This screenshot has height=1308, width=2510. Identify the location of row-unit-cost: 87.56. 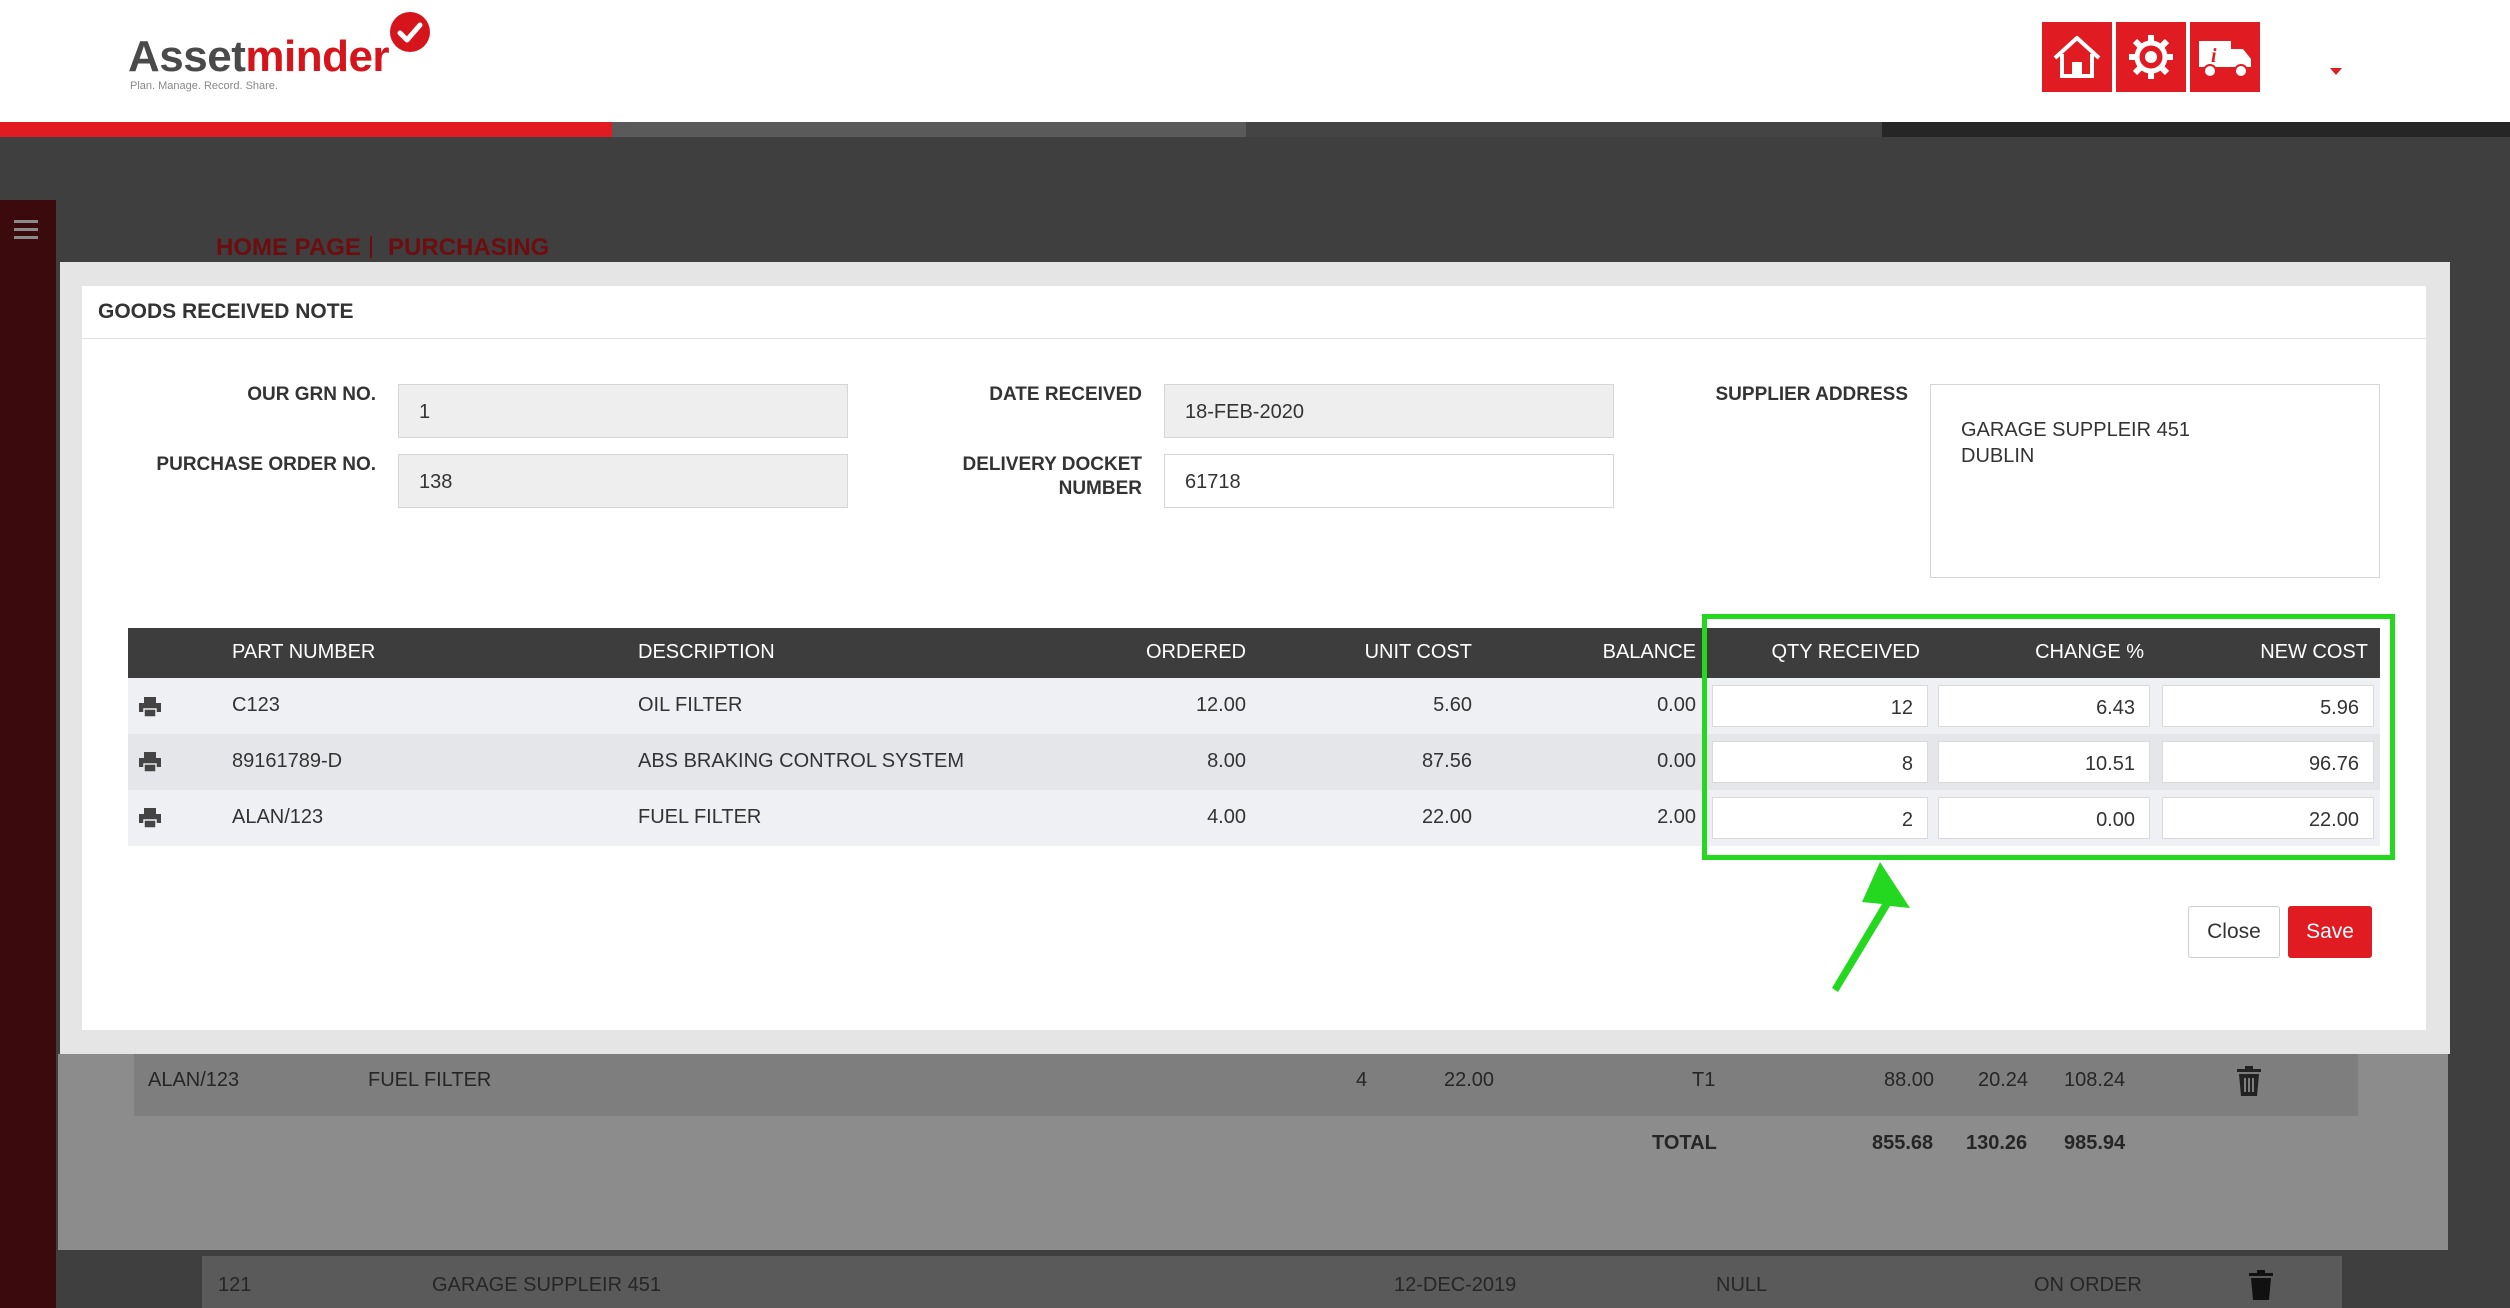
(1446, 761).